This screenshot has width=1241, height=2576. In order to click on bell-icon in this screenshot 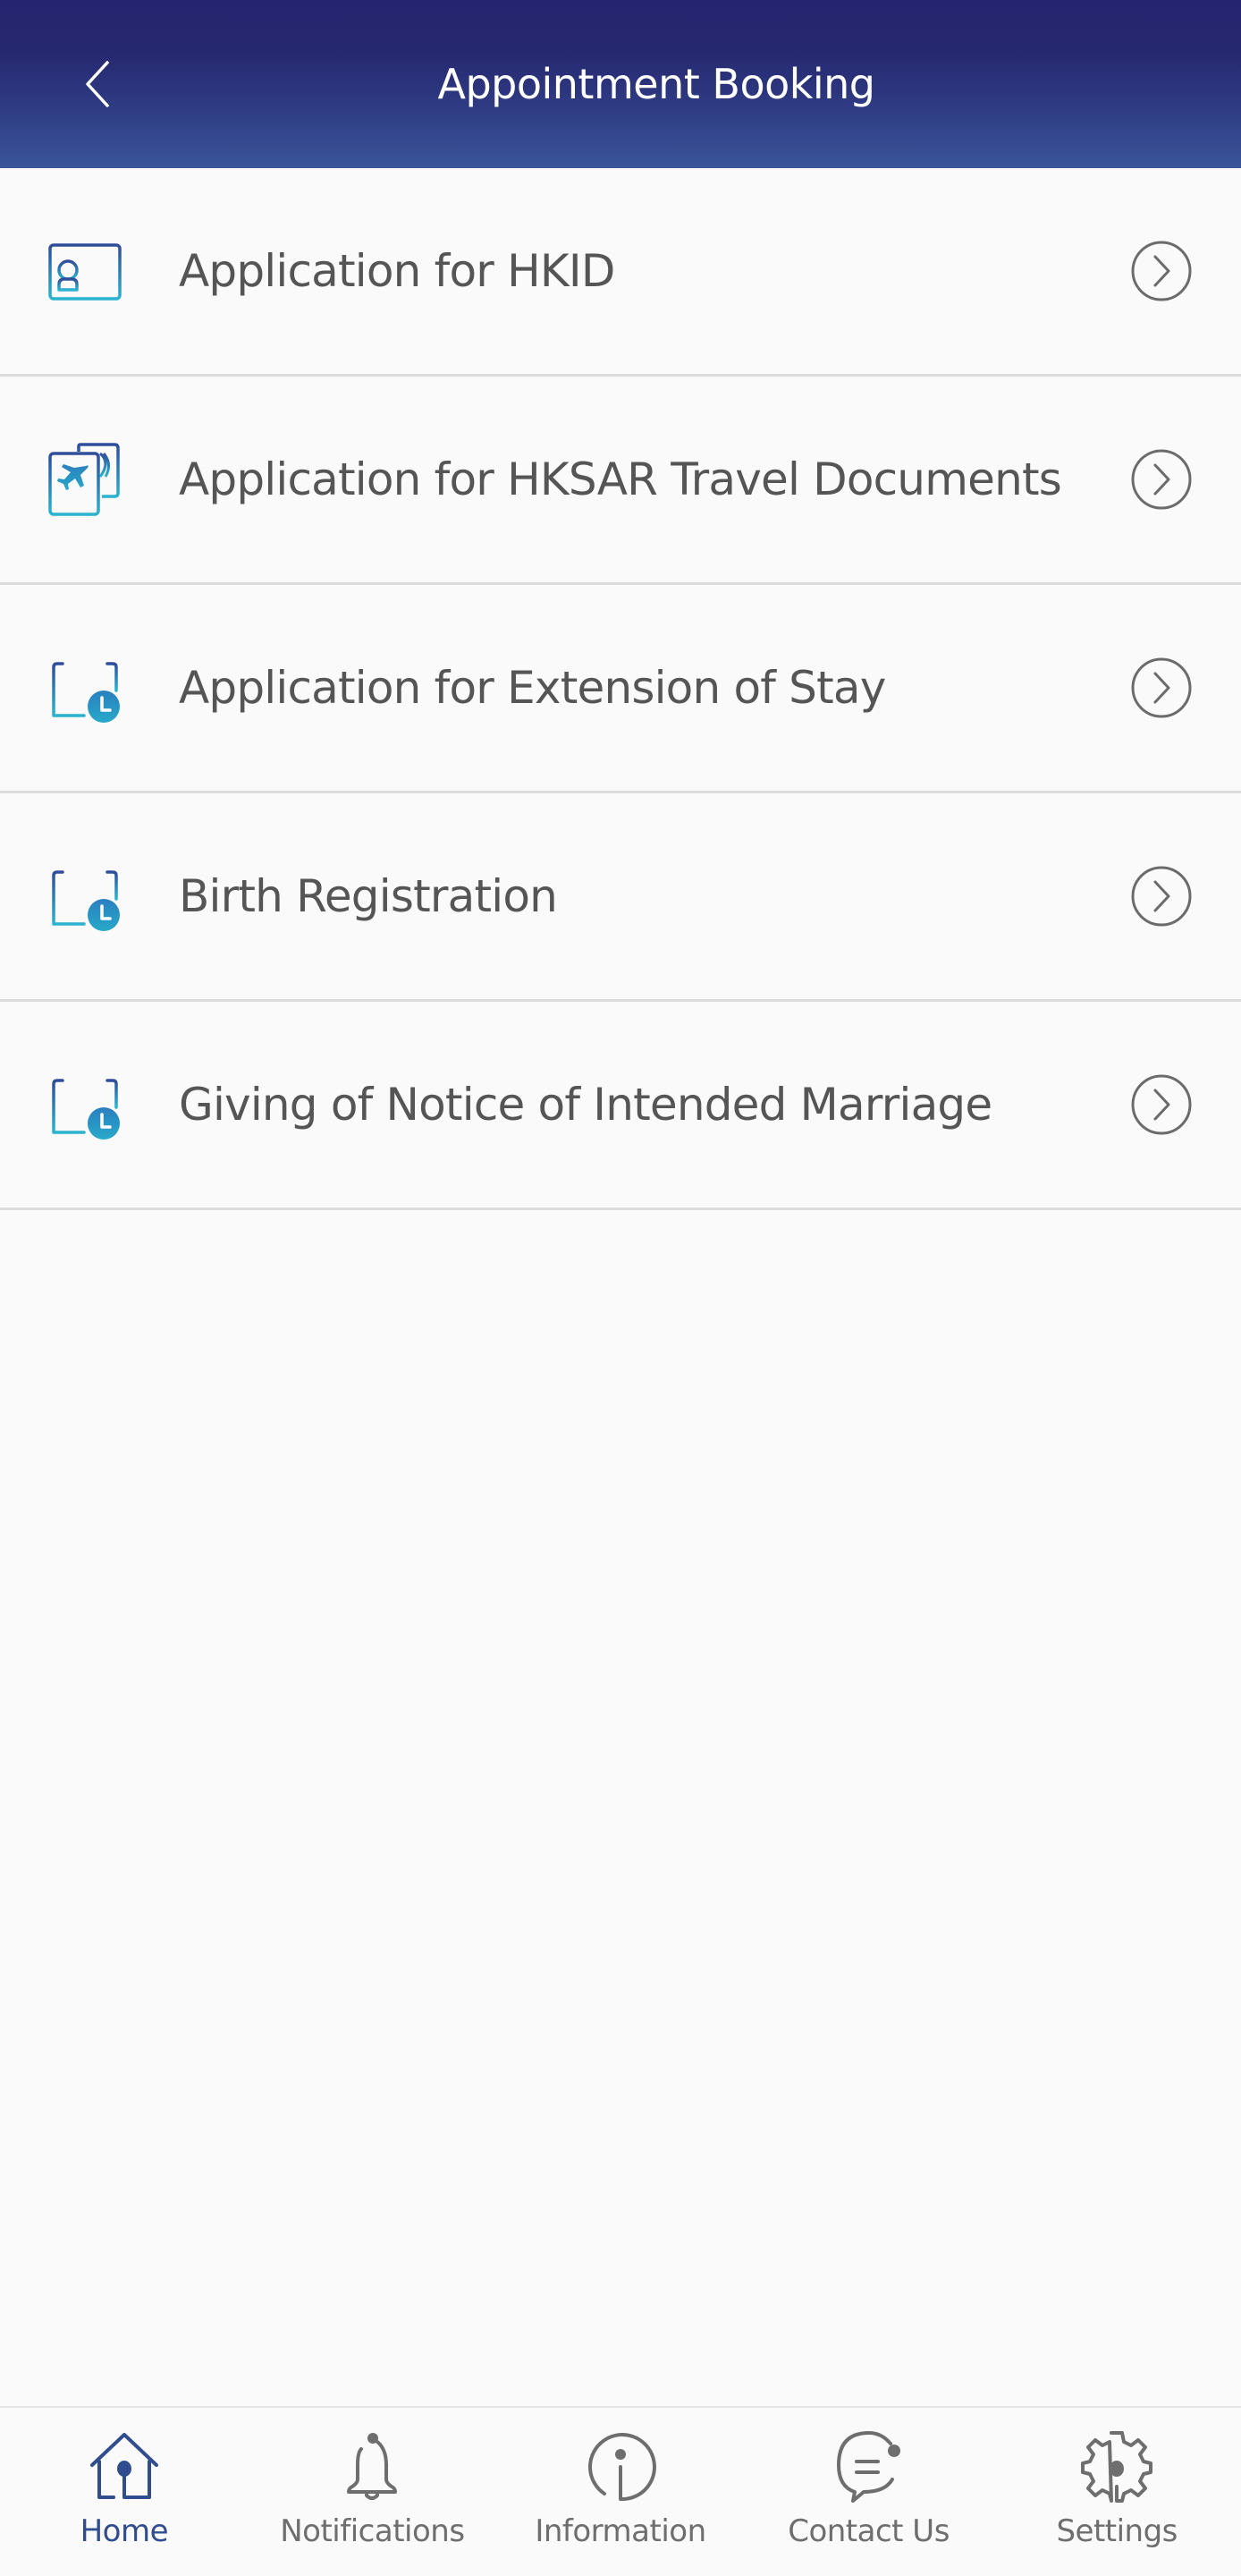, I will do `click(372, 2466)`.